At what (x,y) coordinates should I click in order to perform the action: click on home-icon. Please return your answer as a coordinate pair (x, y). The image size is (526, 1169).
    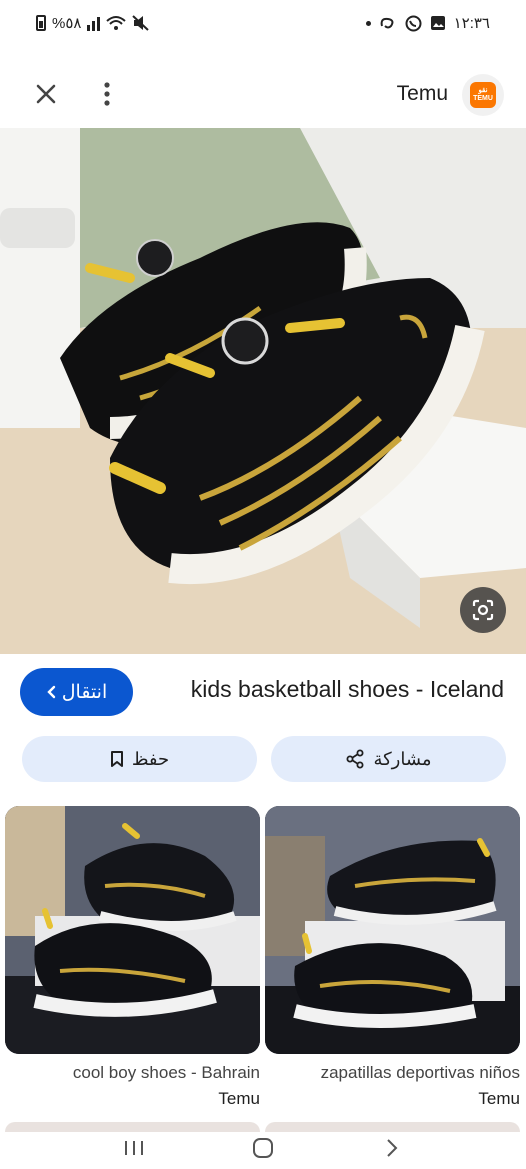
    Looking at the image, I should click on (262, 1147).